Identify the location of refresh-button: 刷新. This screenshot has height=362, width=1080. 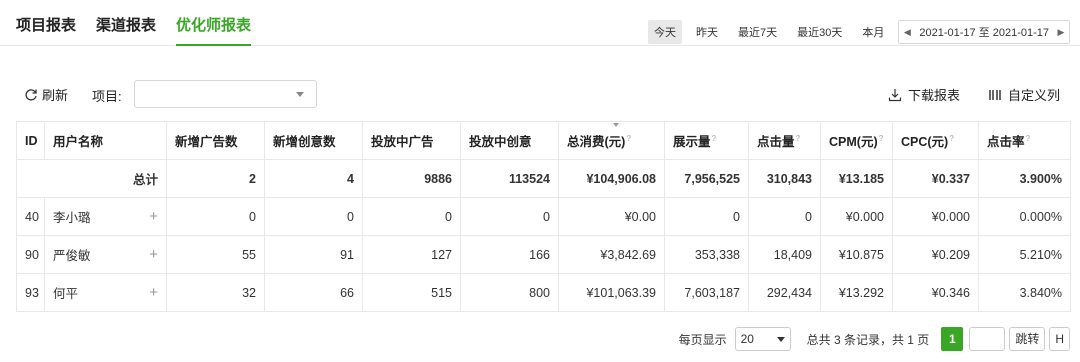
(46, 94).